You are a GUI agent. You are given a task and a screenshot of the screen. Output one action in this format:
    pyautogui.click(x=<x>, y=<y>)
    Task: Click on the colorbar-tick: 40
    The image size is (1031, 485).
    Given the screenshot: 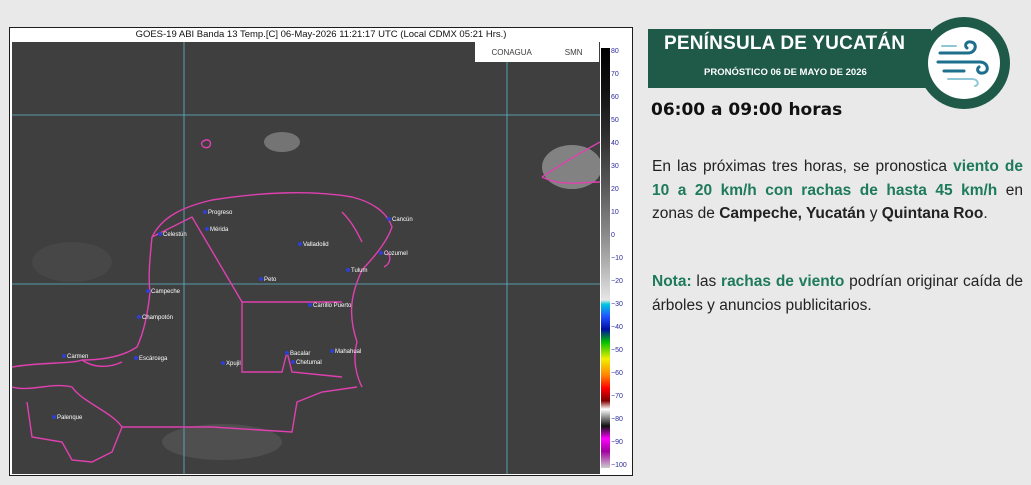 What is the action you would take?
    pyautogui.click(x=615, y=143)
    